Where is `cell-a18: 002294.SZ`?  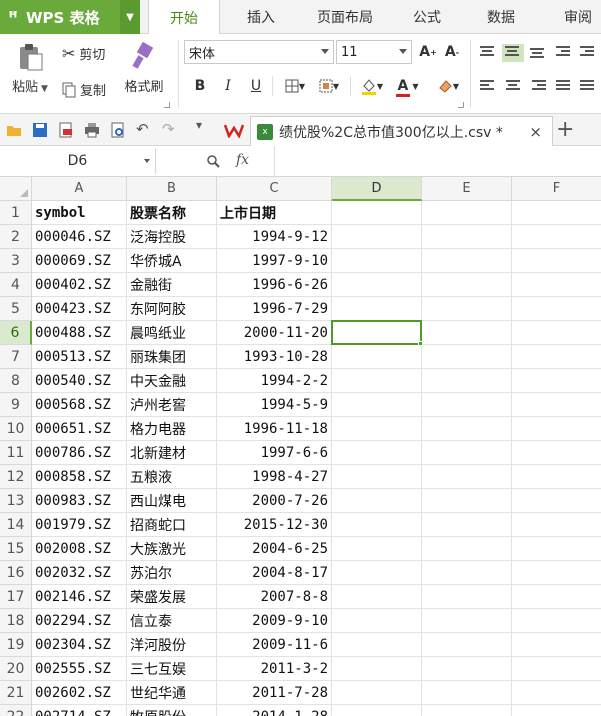 cell-a18: 002294.SZ is located at coordinates (79, 621).